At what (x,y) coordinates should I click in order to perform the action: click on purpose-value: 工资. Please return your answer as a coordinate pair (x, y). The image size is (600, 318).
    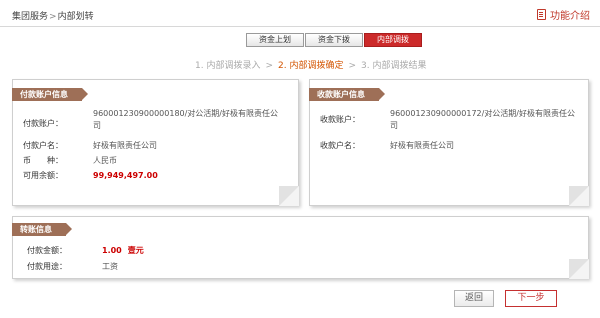
    Looking at the image, I should click on (110, 266).